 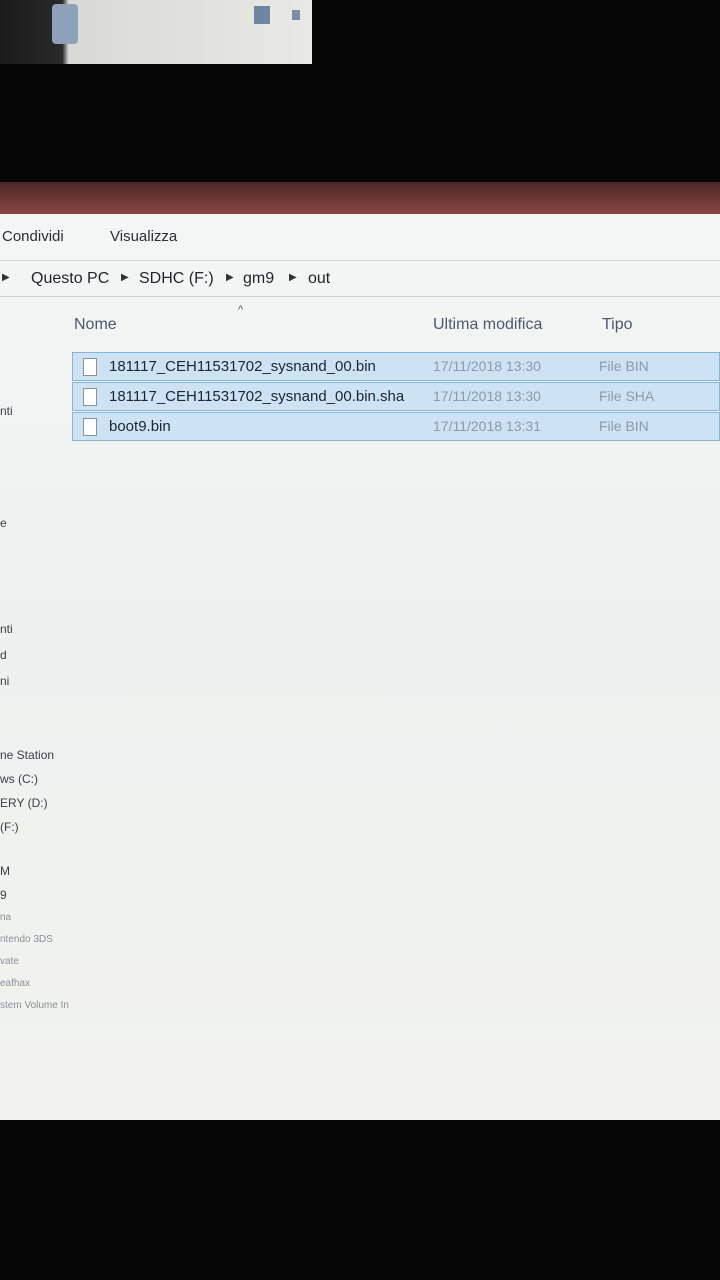 What do you see at coordinates (27, 755) in the screenshot?
I see `nav-item: ne Station` at bounding box center [27, 755].